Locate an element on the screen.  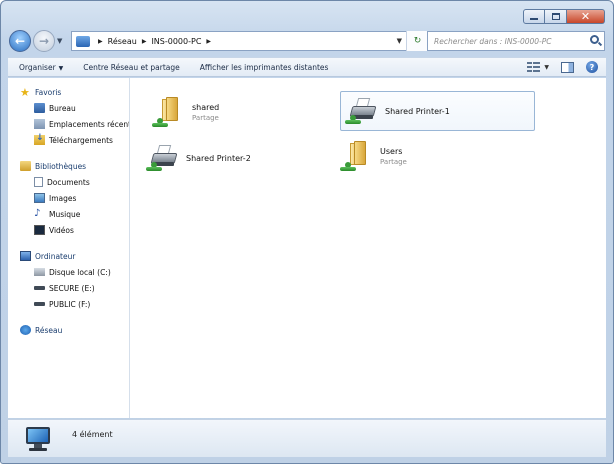
details-pane: 4 élément is located at coordinates (307, 438).